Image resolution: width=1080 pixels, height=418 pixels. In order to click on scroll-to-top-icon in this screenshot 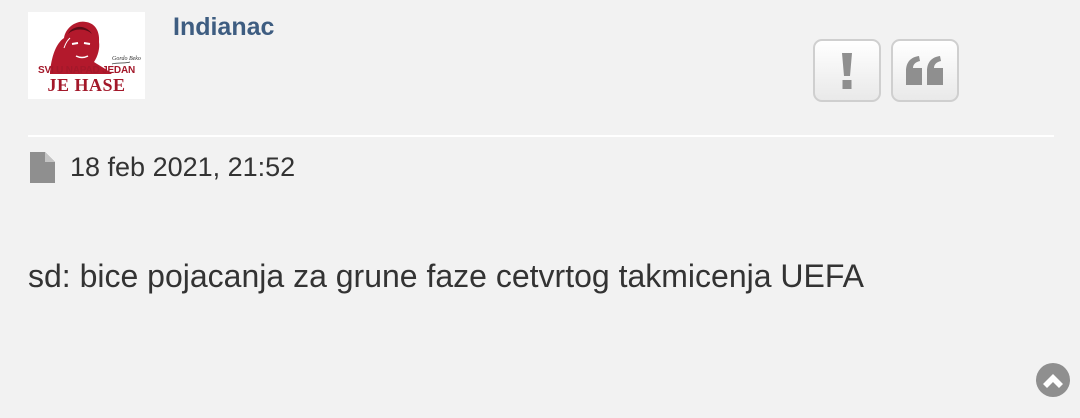, I will do `click(1053, 380)`.